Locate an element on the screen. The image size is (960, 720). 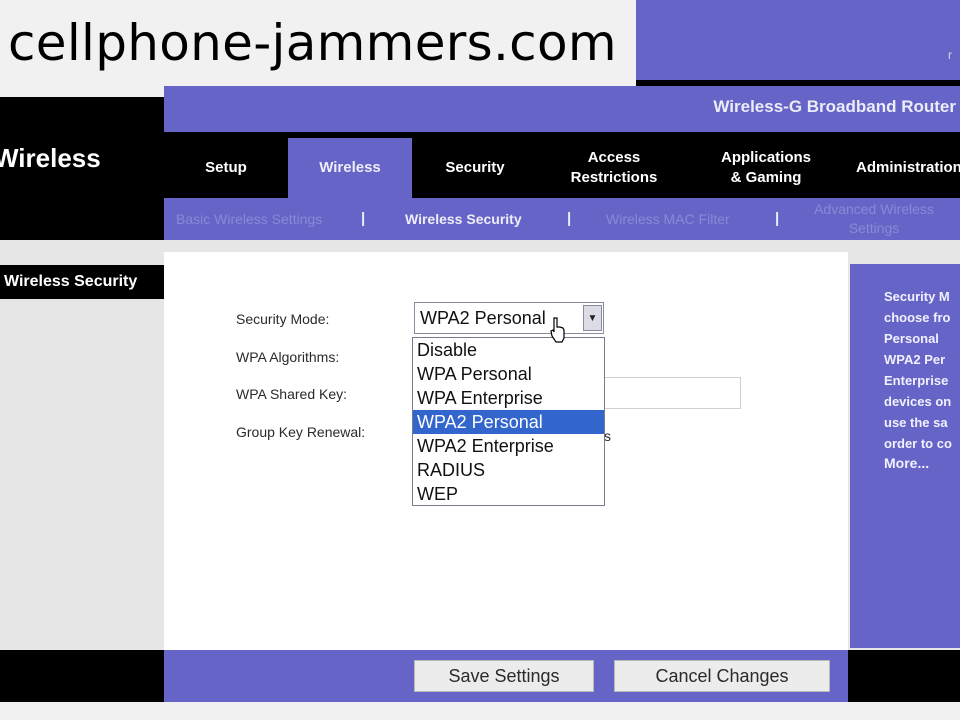
dropdown-arrow-button: ▼ is located at coordinates (592, 318).